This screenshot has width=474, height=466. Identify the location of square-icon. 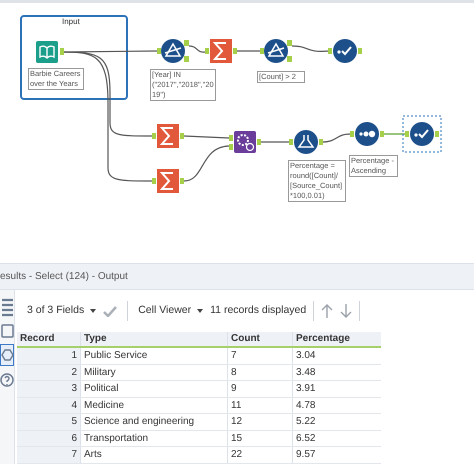
(7, 331).